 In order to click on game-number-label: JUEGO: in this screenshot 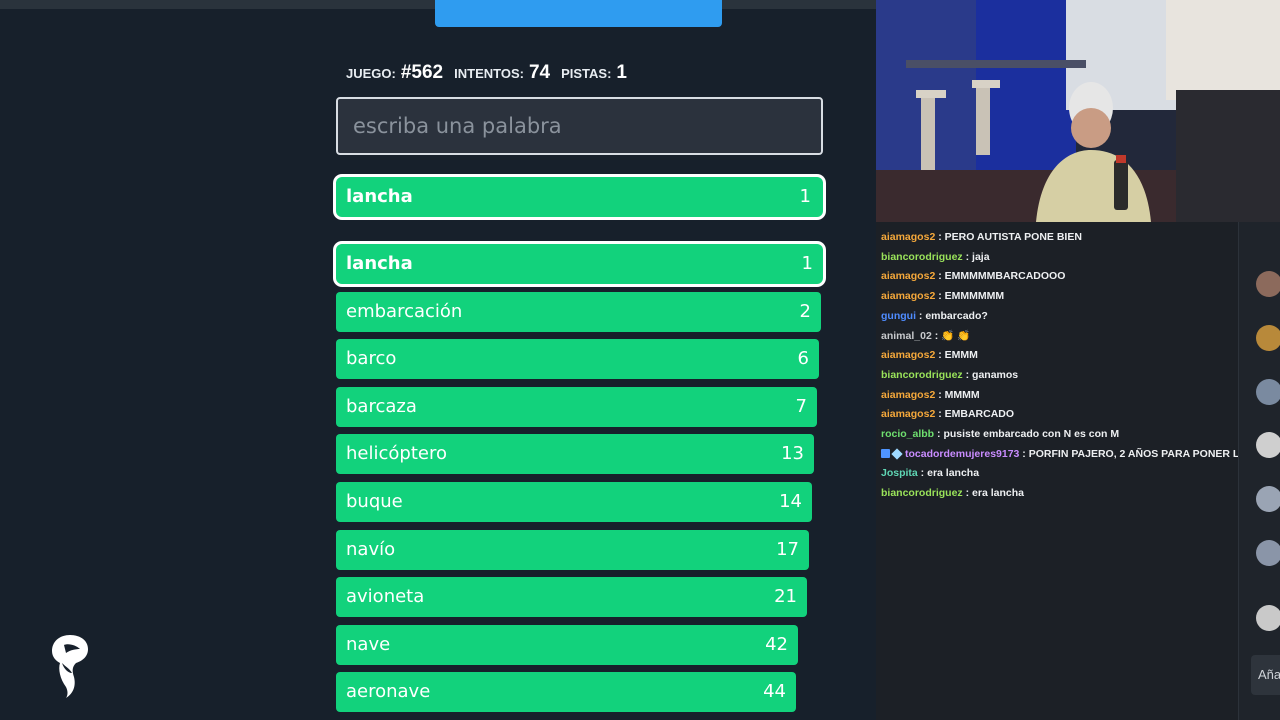, I will do `click(371, 73)`.